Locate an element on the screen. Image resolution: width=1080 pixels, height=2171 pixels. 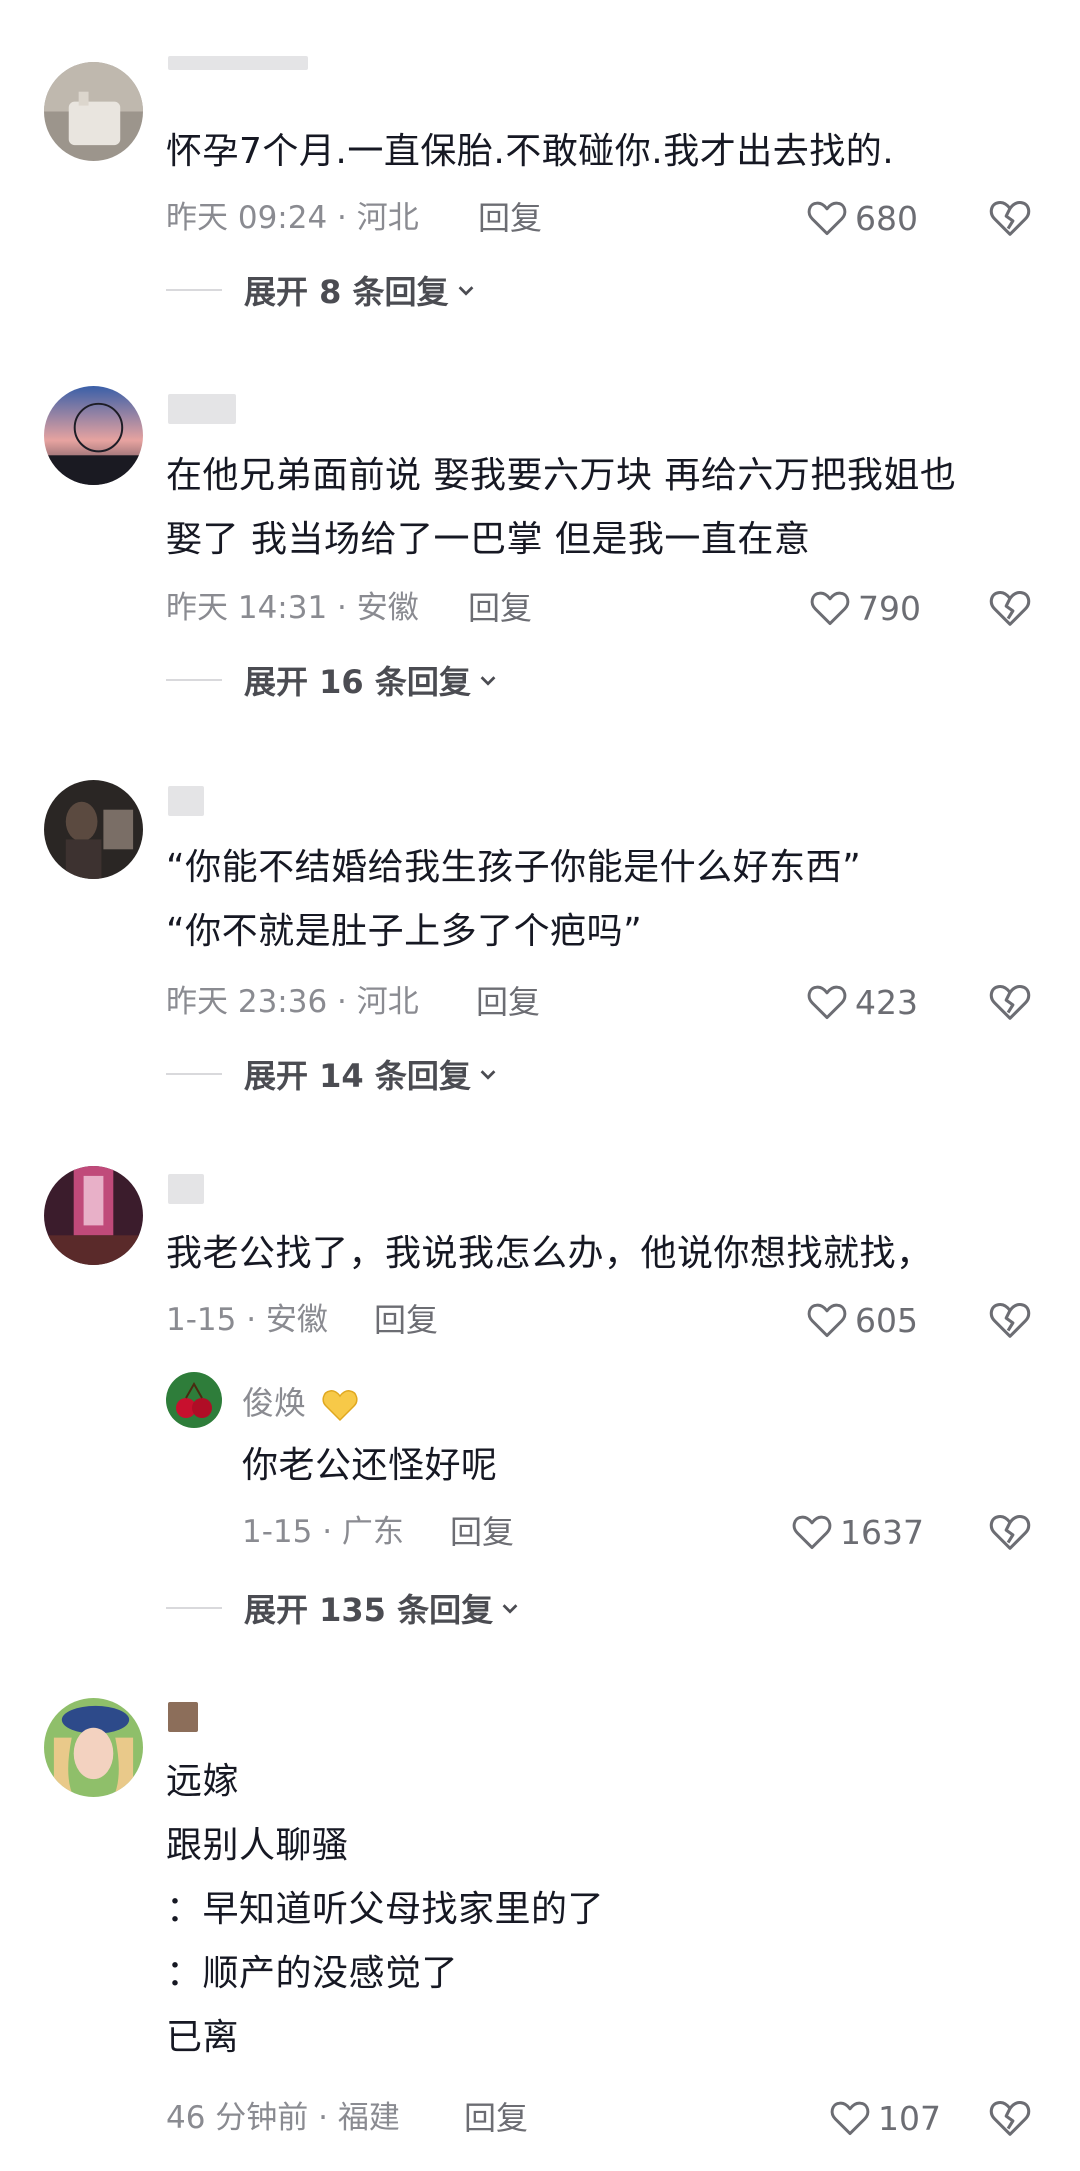
comment-line: 怀孕7个月.一直保胎.不敢碰你.我才出去找的. is located at coordinates (530, 151).